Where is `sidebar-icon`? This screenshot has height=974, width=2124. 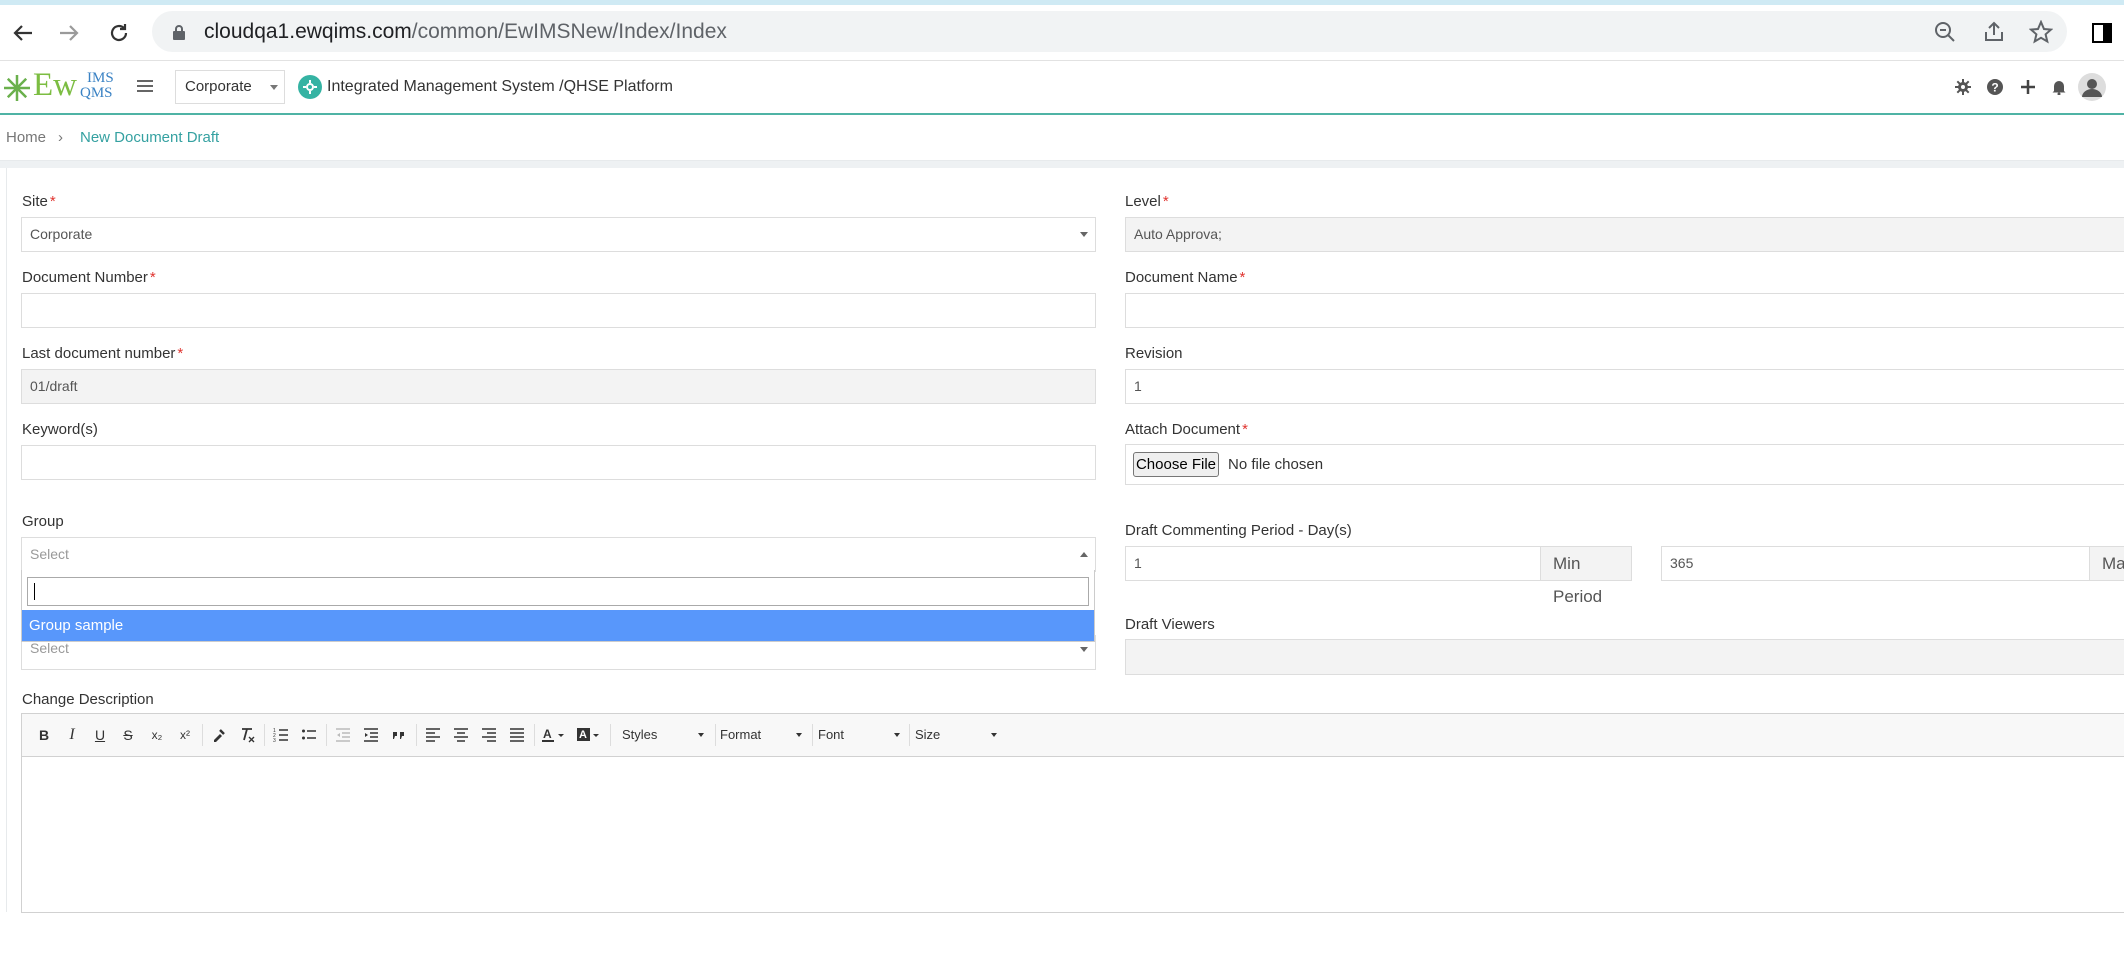 sidebar-icon is located at coordinates (2102, 33).